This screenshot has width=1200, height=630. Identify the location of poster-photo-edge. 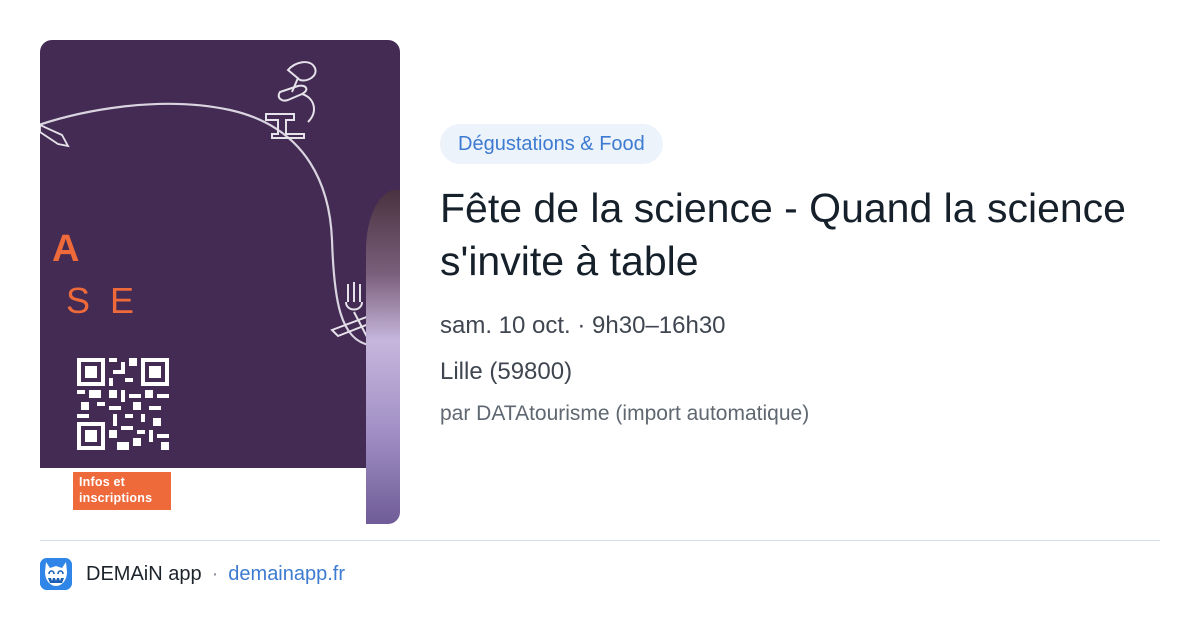
(383, 357).